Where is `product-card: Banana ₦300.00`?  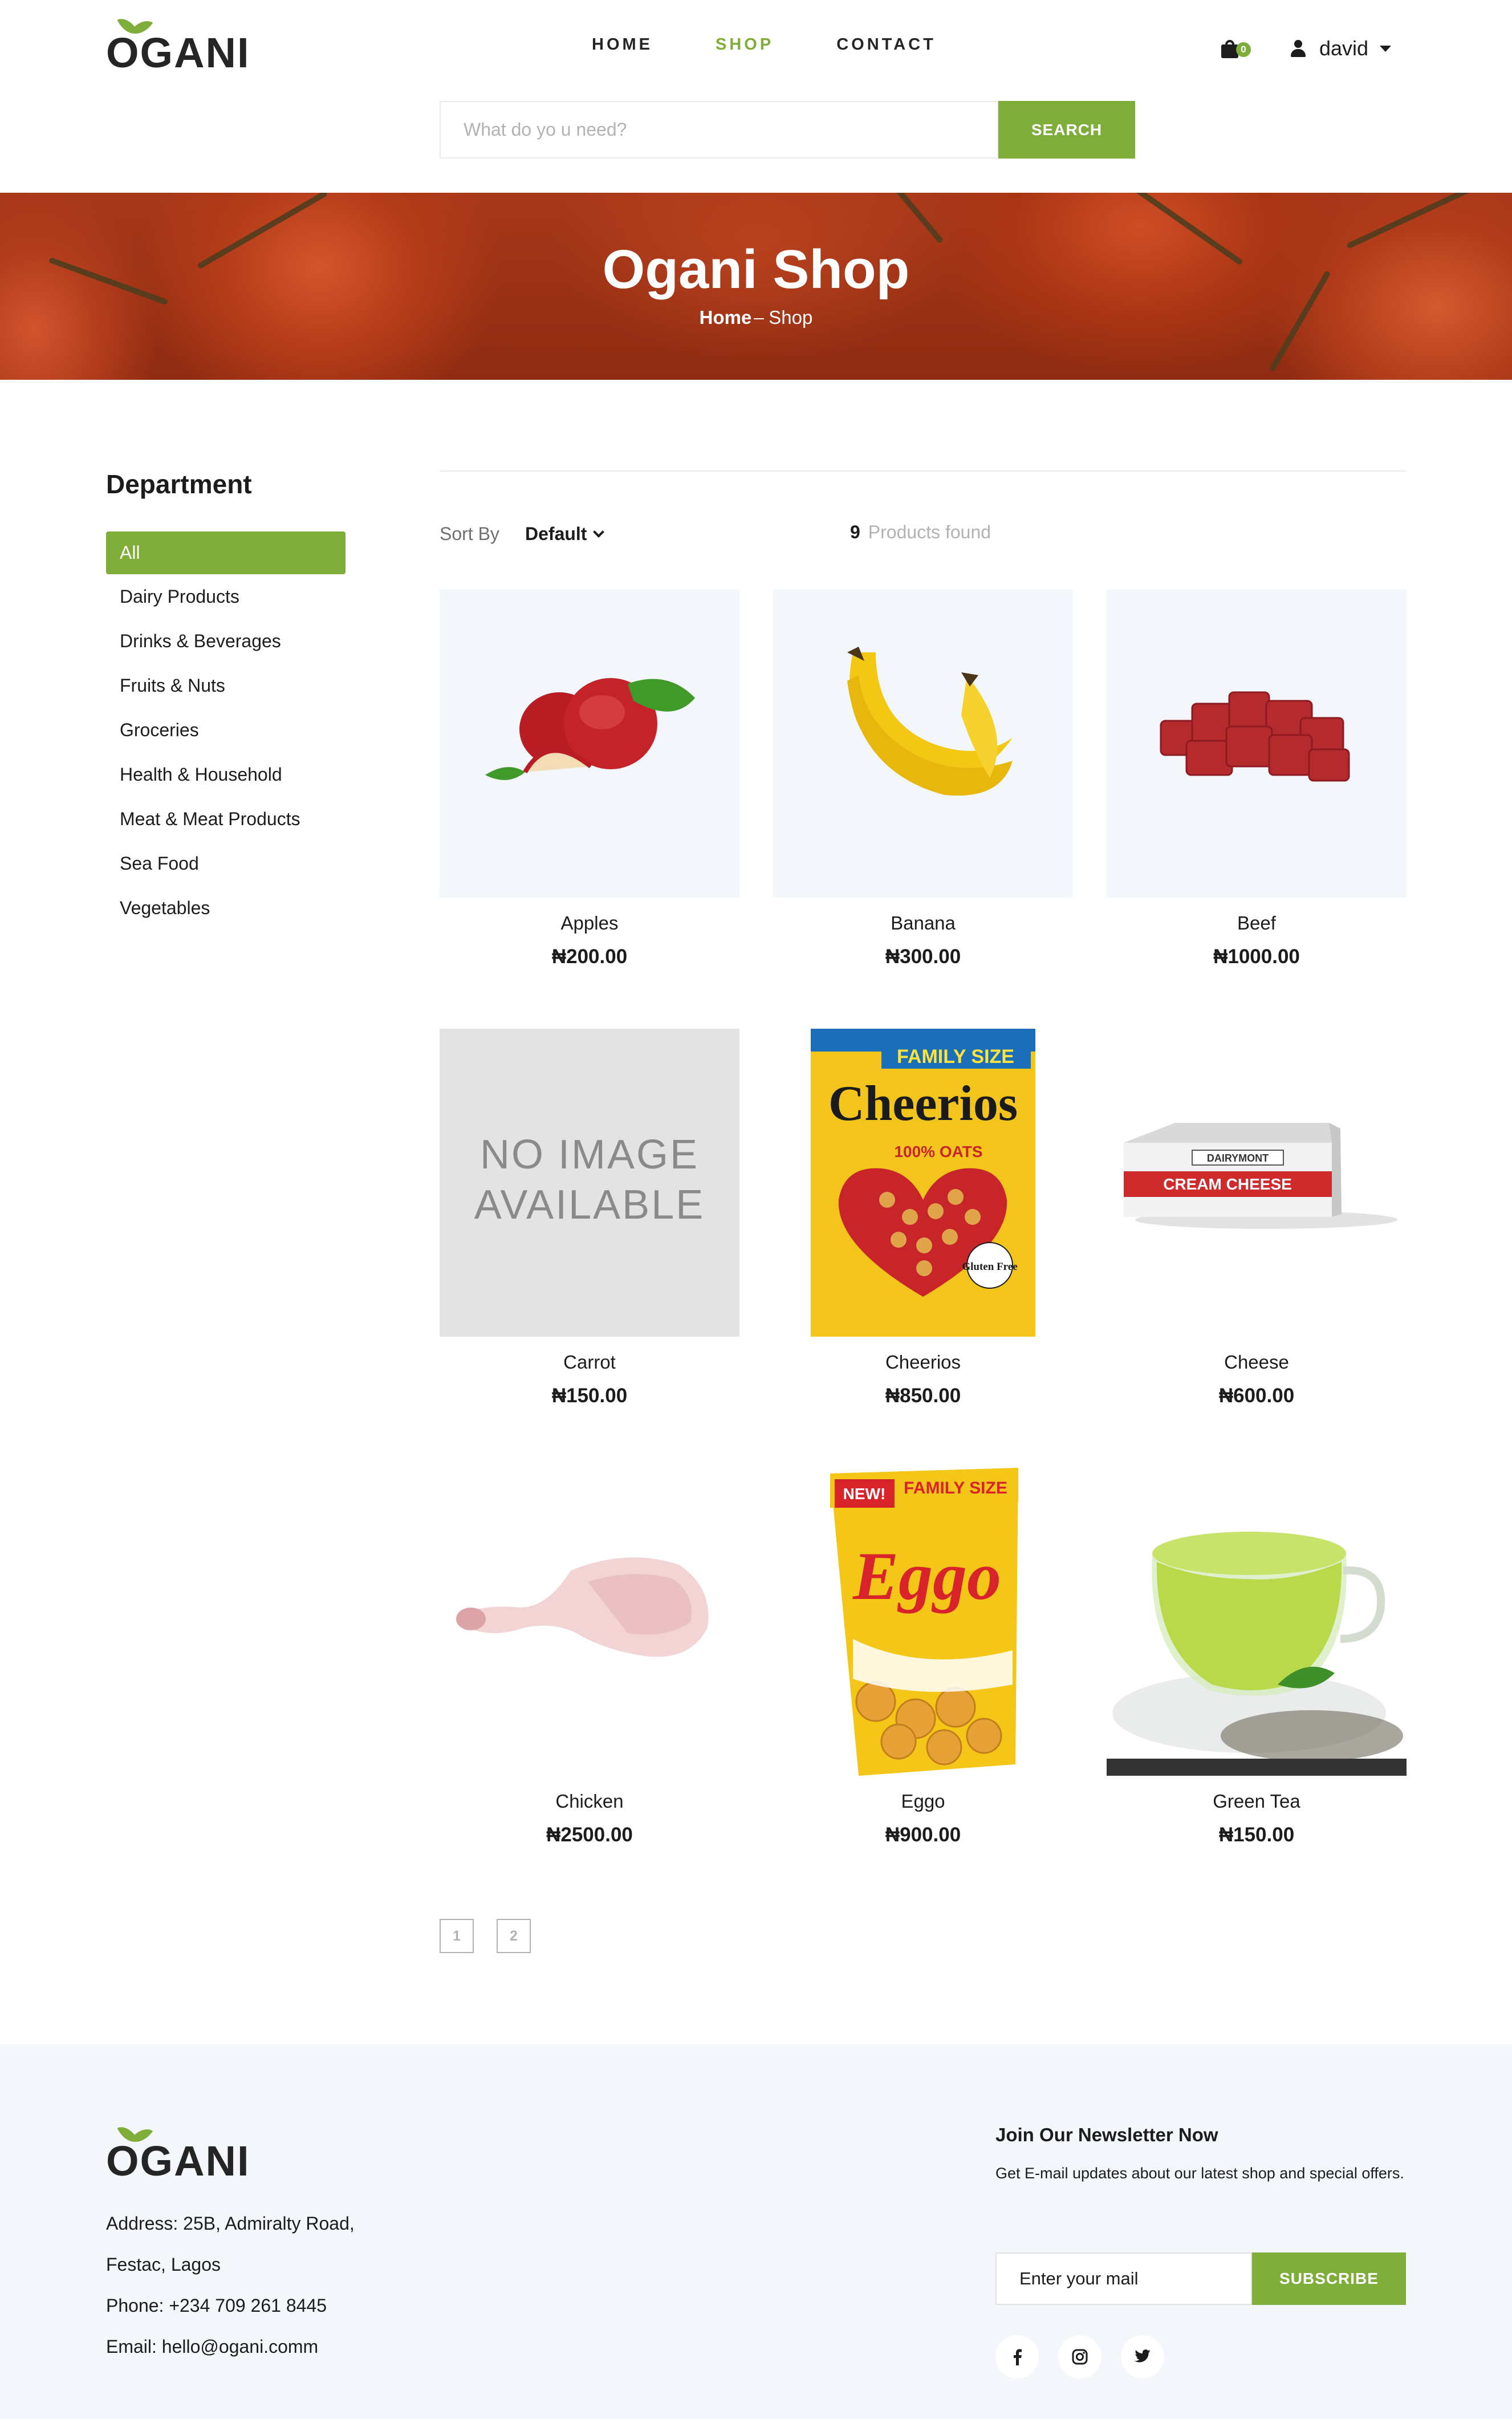 product-card: Banana ₦300.00 is located at coordinates (923, 779).